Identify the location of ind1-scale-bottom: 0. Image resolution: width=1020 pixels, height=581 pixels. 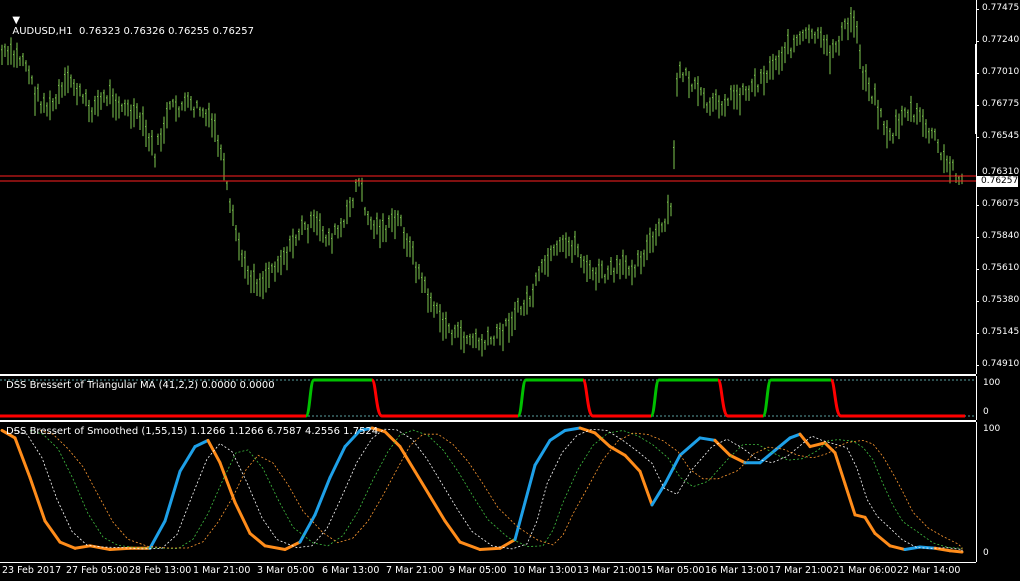
(986, 412).